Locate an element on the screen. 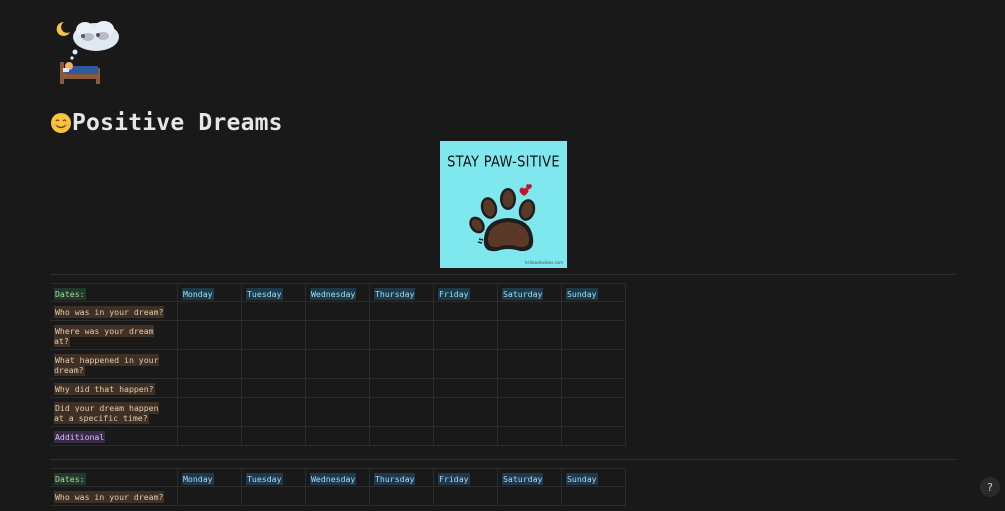  table-cell: Additional is located at coordinates (114, 436).